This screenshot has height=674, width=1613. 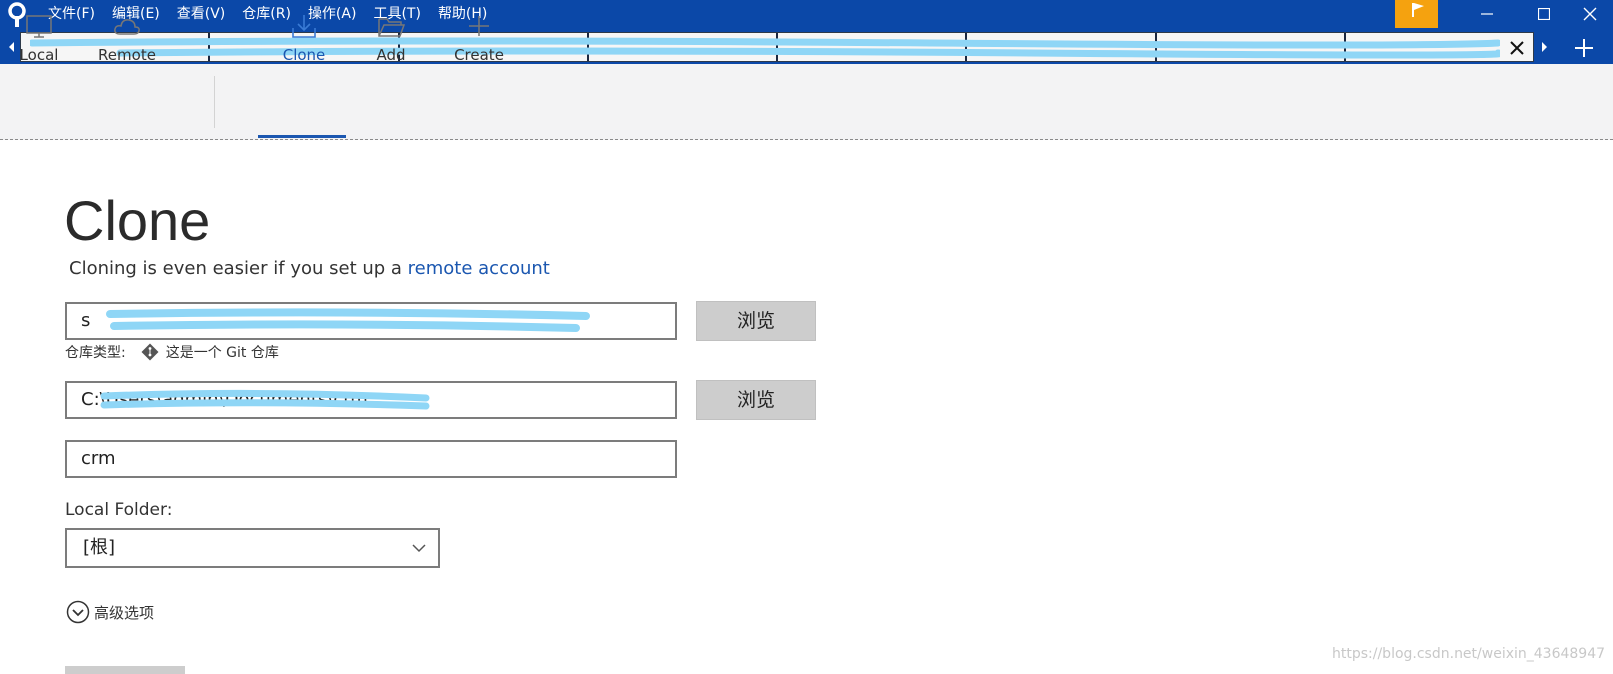 I want to click on toolbar-add-button: Add, so click(x=391, y=44).